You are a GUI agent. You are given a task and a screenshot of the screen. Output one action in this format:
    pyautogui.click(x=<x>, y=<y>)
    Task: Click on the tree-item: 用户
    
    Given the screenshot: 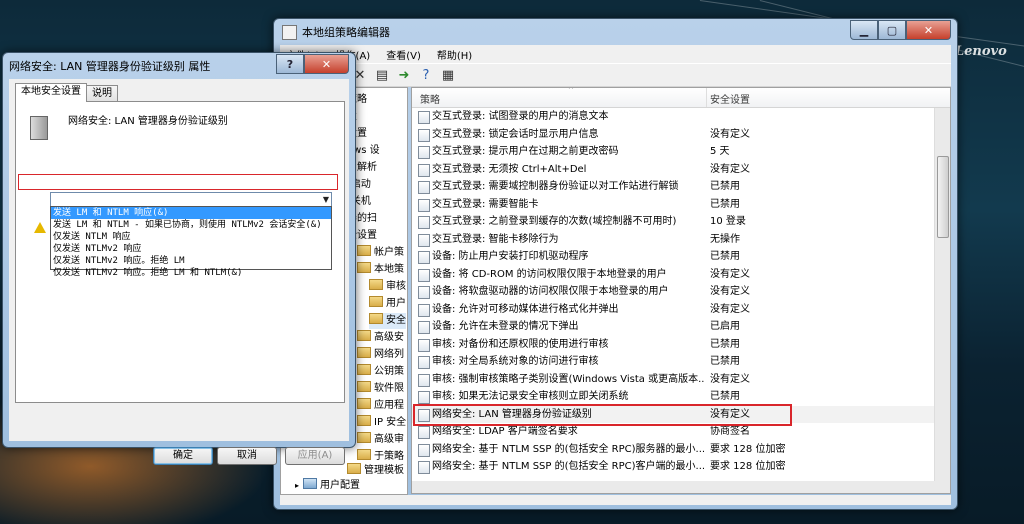 What is the action you would take?
    pyautogui.click(x=387, y=304)
    